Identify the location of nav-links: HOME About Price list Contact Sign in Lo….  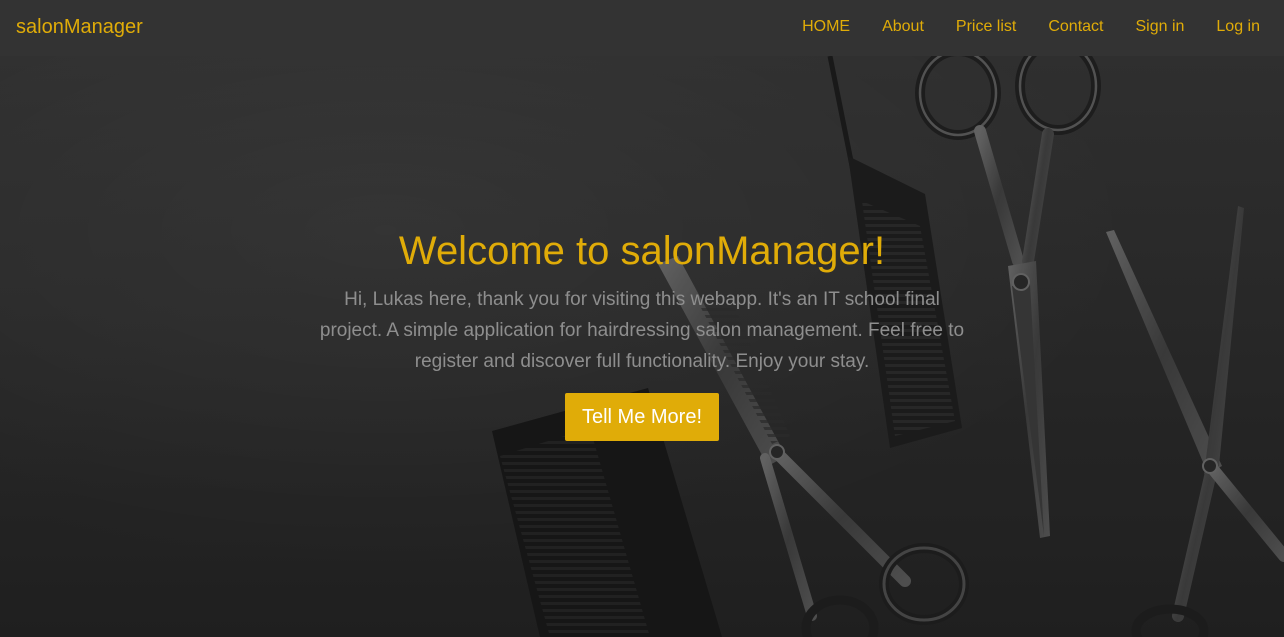
(1015, 27).